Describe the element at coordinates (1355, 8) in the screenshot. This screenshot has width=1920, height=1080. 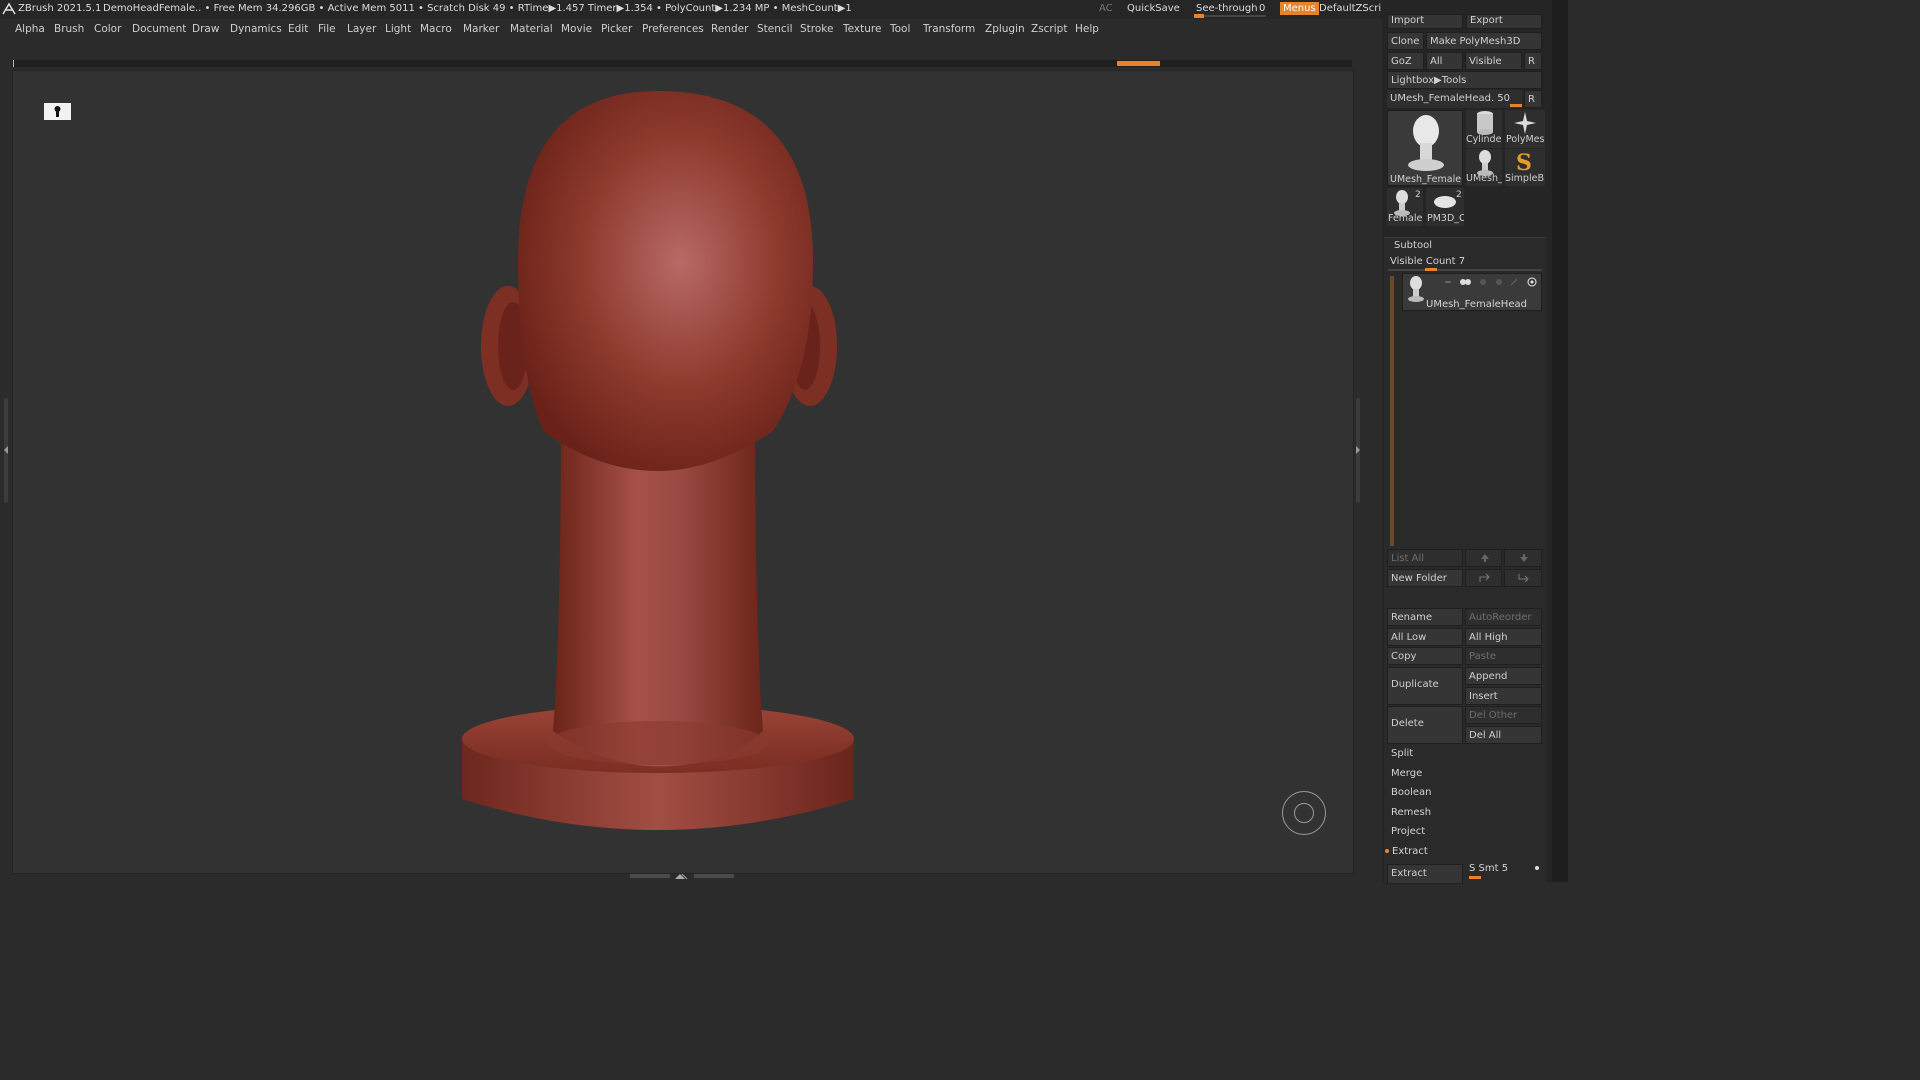
I see `default-zscript-button: DefaultZScript` at that location.